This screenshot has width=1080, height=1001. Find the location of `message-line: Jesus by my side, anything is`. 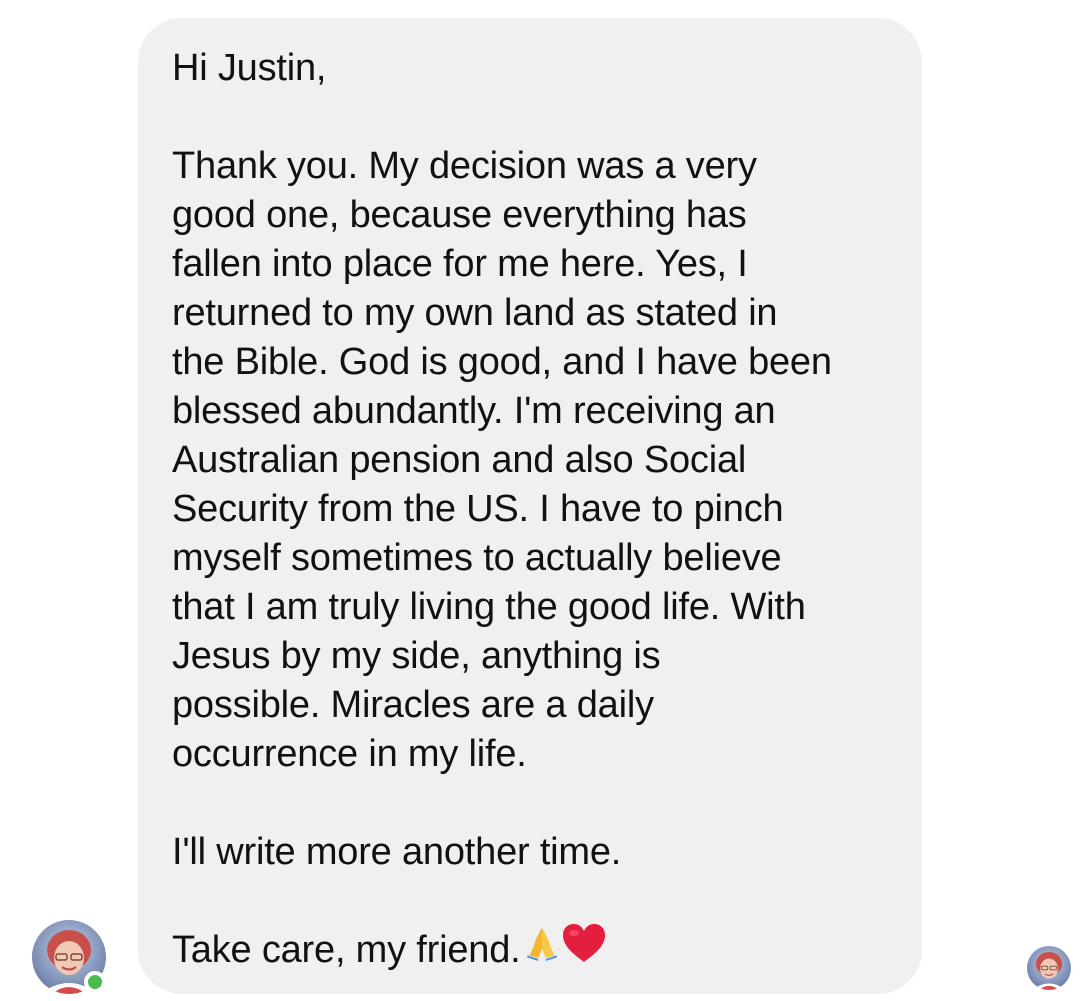

message-line: Jesus by my side, anything is is located at coordinates (416, 656).